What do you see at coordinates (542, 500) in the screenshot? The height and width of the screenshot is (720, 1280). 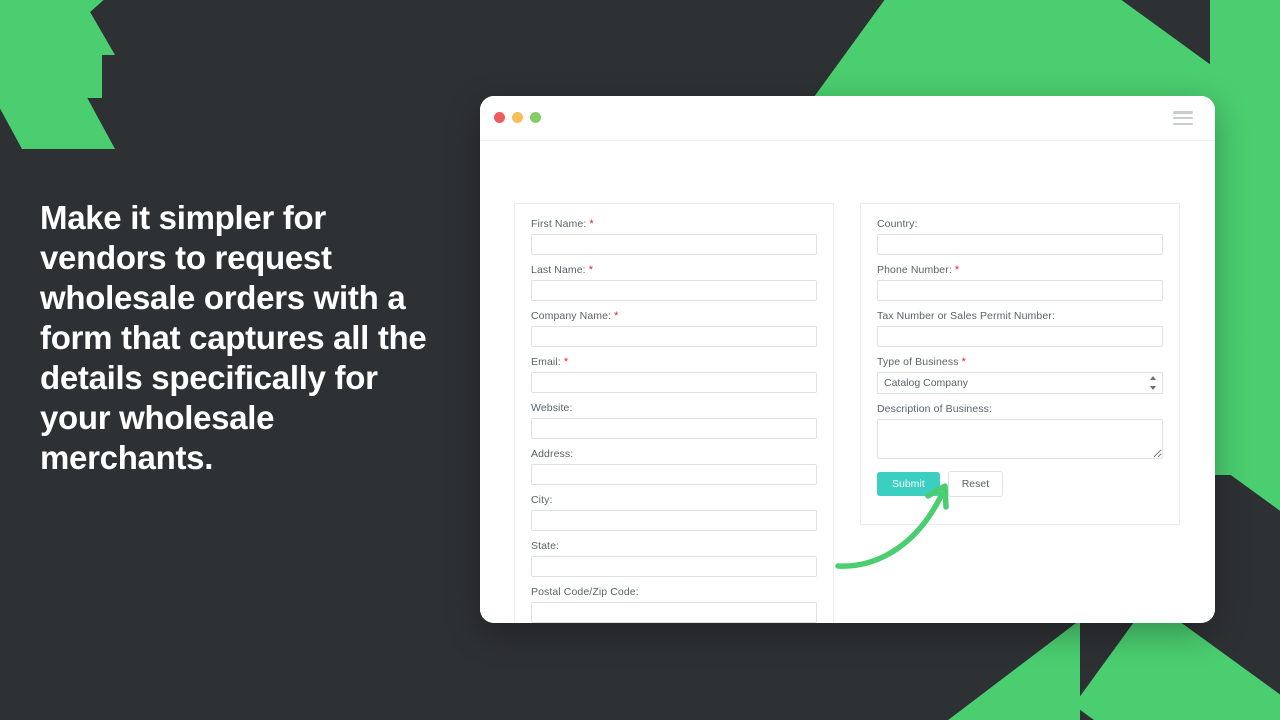 I see `field-label-text: City:` at bounding box center [542, 500].